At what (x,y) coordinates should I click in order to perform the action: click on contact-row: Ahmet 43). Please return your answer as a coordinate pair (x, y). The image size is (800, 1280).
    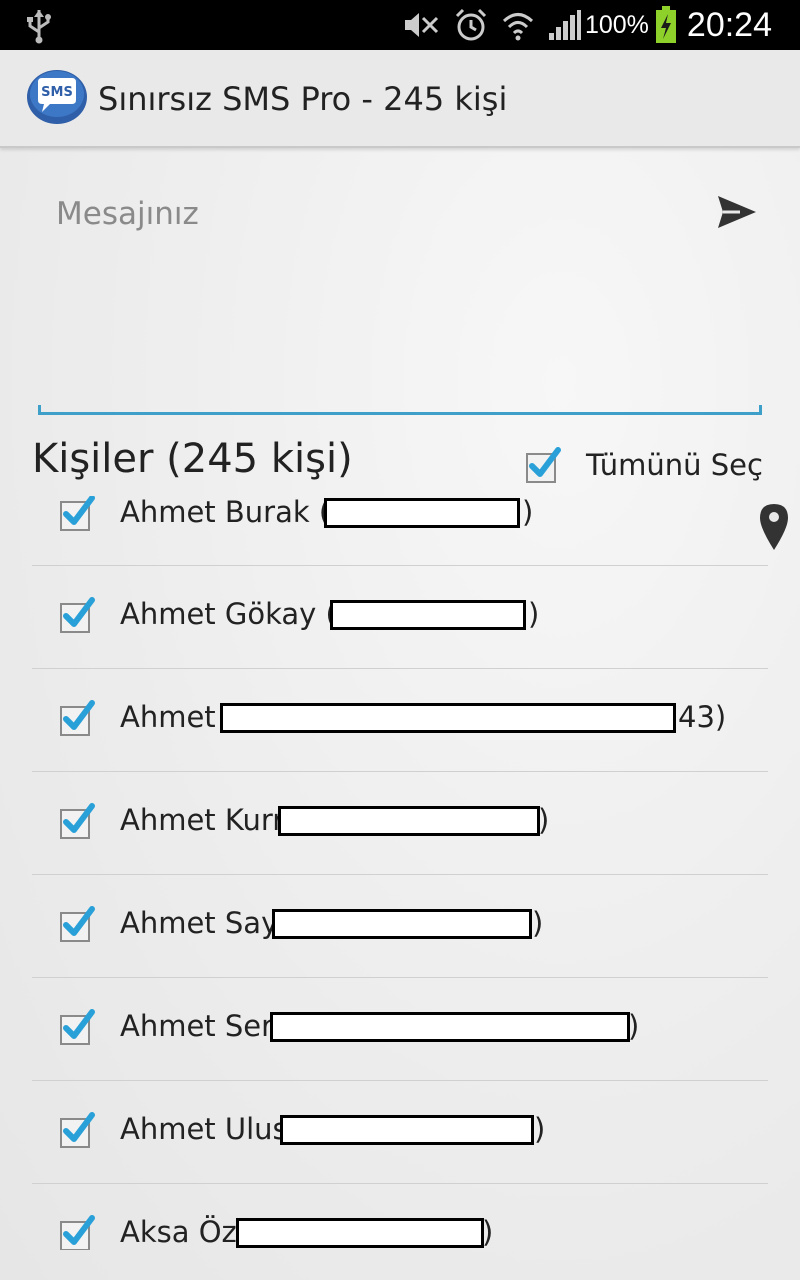
    Looking at the image, I should click on (400, 720).